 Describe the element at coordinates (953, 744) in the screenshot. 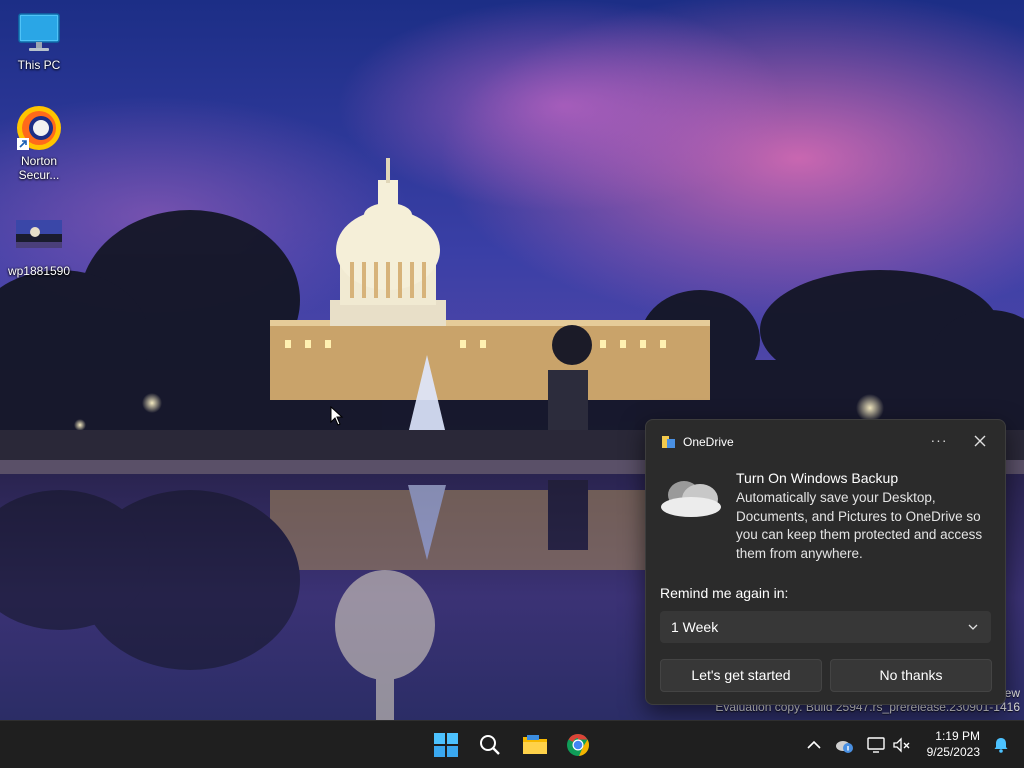

I see `system-clock: 1:19 PM 9/25/2023` at that location.